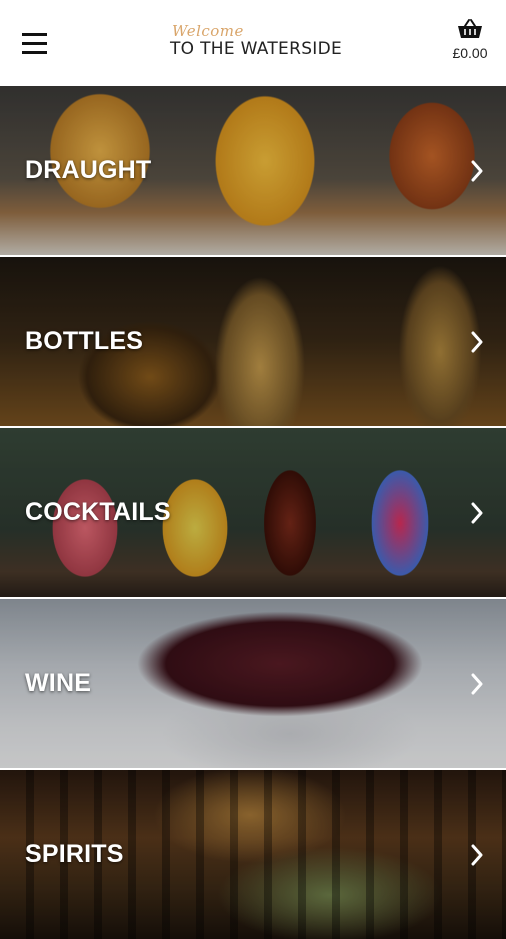  What do you see at coordinates (98, 512) in the screenshot?
I see `category-label: COCKTAILS` at bounding box center [98, 512].